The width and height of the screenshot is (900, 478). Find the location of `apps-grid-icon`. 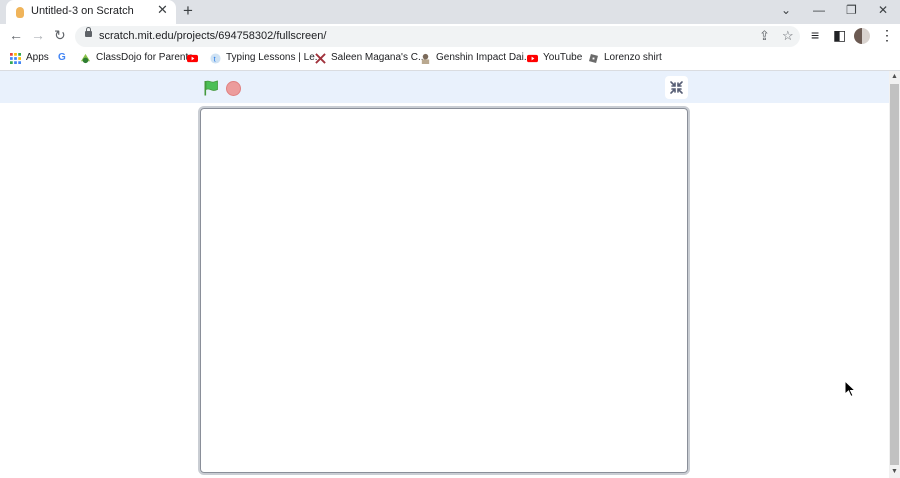

apps-grid-icon is located at coordinates (15, 58).